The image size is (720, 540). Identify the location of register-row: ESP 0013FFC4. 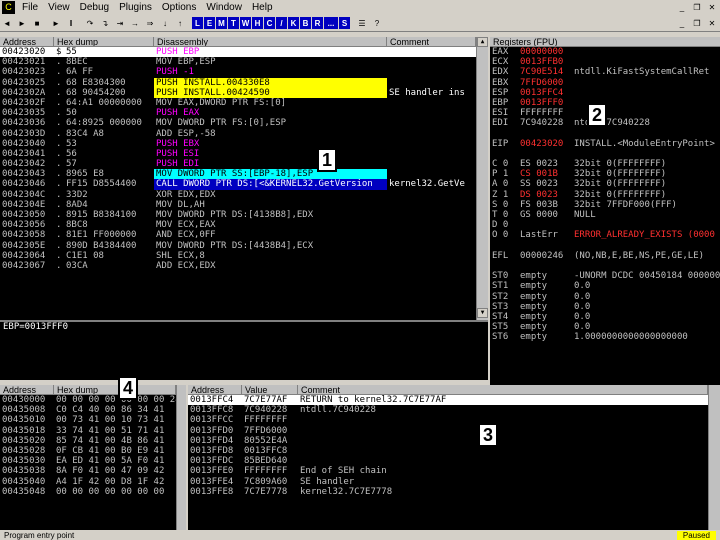
(605, 93).